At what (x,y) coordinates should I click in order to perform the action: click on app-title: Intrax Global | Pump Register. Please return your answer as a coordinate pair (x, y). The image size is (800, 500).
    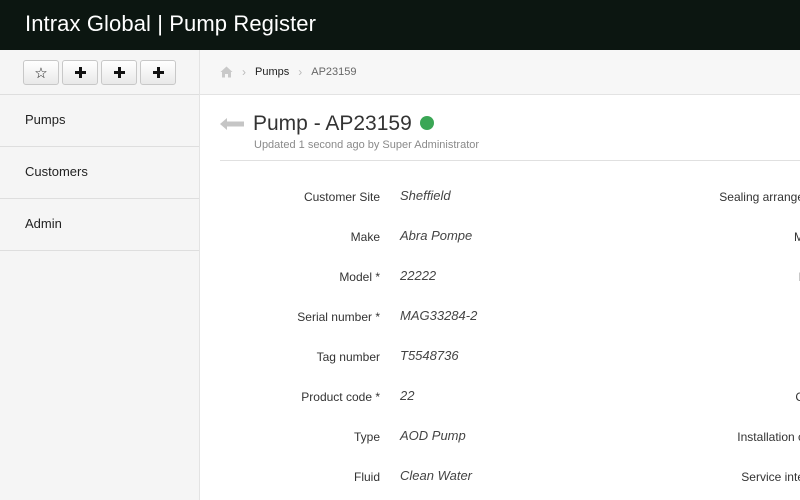
    Looking at the image, I should click on (171, 23).